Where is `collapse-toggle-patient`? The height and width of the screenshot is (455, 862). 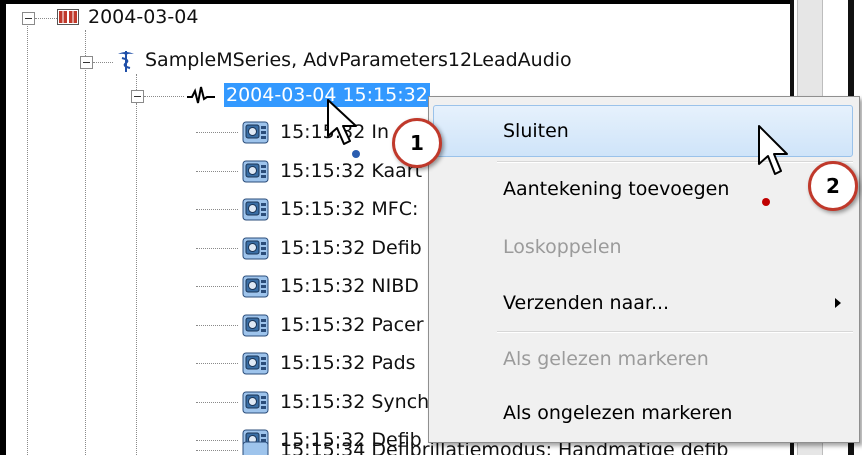 collapse-toggle-patient is located at coordinates (86, 62).